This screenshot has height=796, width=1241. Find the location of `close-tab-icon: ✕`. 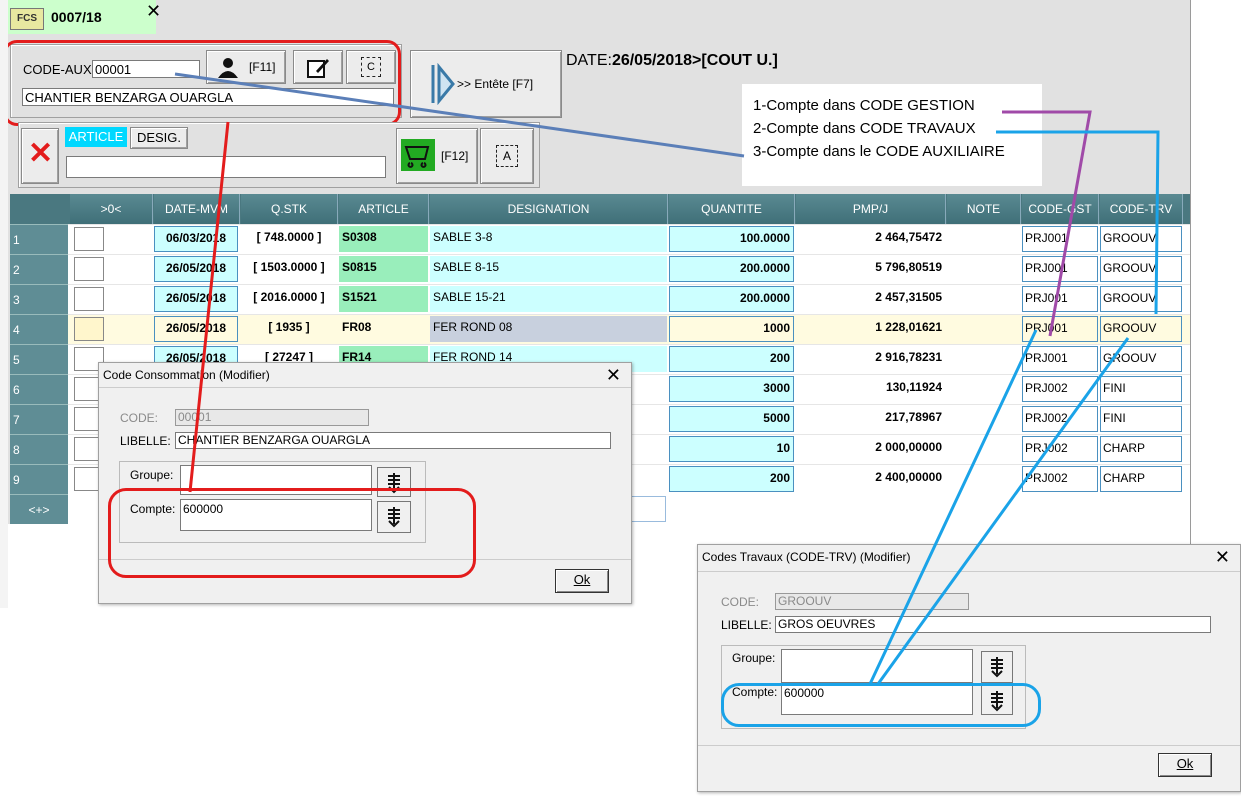

close-tab-icon: ✕ is located at coordinates (153, 11).